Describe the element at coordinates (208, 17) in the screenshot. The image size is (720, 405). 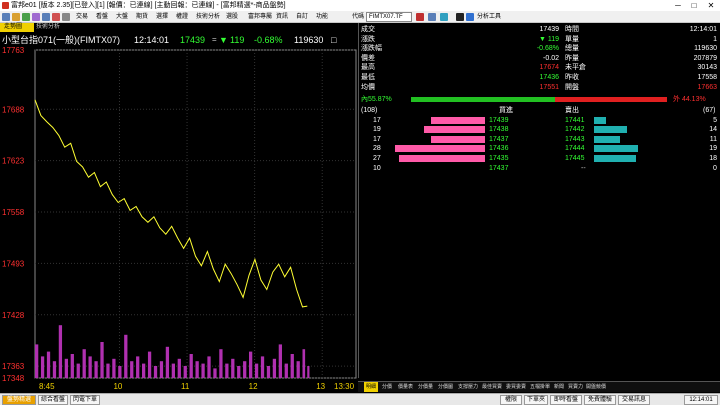
I see `menu-item-technical: 技術分析` at that location.